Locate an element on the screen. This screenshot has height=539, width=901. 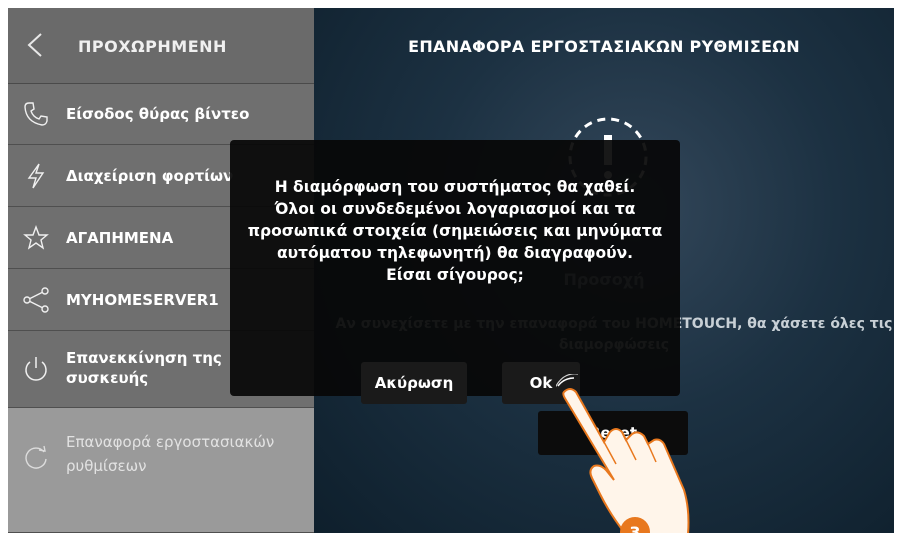
chevron-left-icon is located at coordinates (35, 45).